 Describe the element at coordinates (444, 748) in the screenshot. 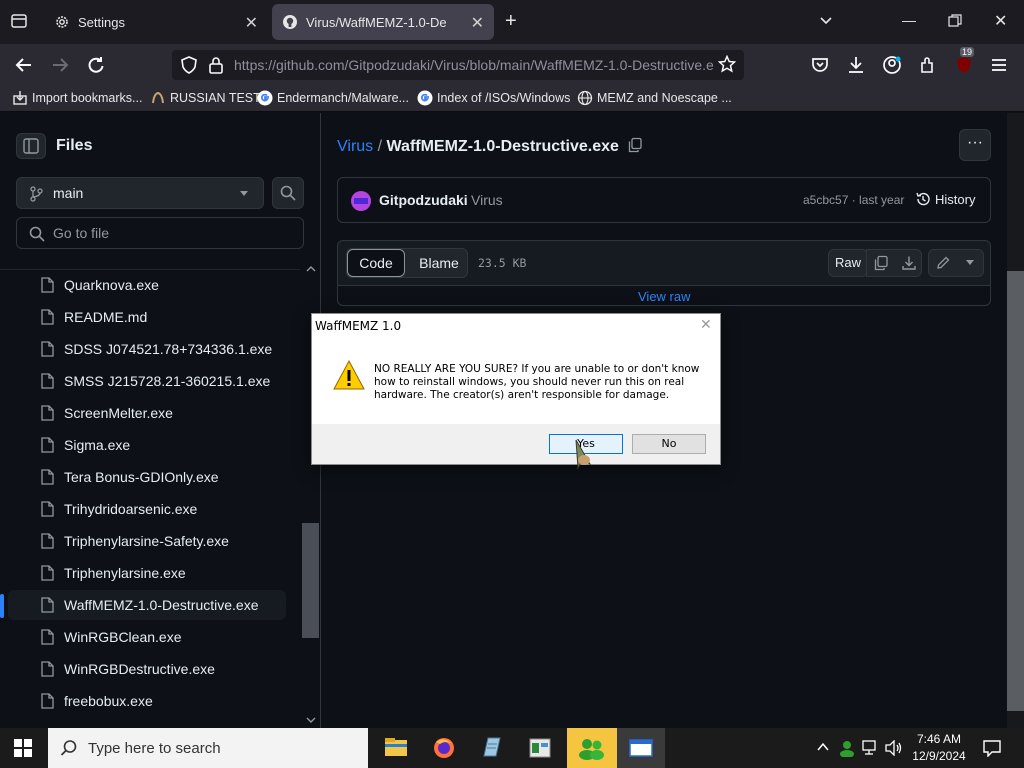

I see `firefox-icon` at that location.